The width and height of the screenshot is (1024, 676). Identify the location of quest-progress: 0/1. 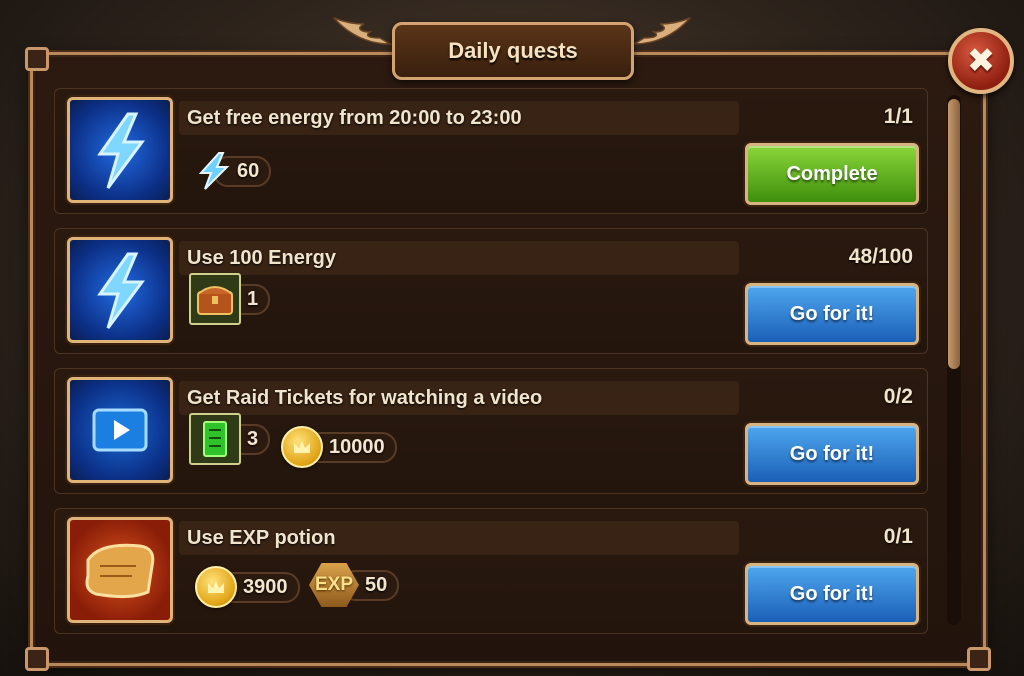
(898, 536).